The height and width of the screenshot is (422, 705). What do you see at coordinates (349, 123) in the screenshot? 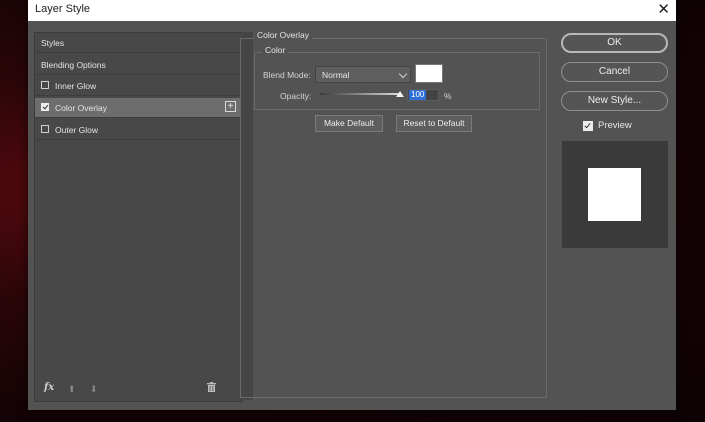
I see `make-default-button: Make Default` at bounding box center [349, 123].